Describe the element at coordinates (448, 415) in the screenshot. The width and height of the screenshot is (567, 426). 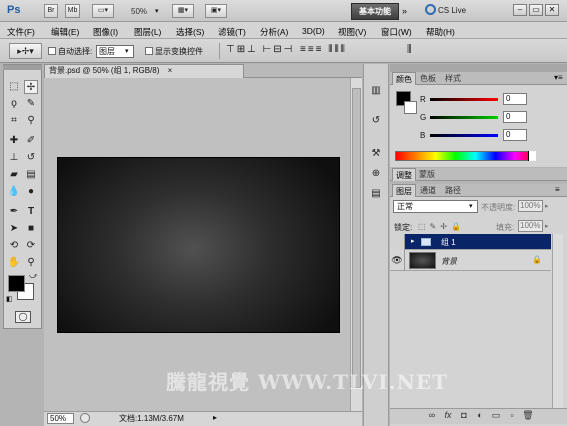
I see `layer-style-icon: fx` at that location.